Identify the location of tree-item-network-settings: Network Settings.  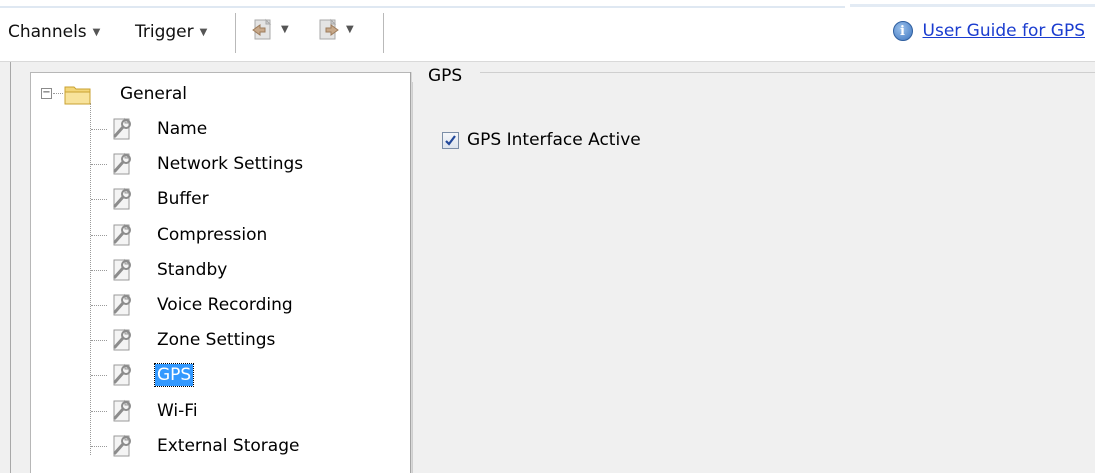
(230, 164).